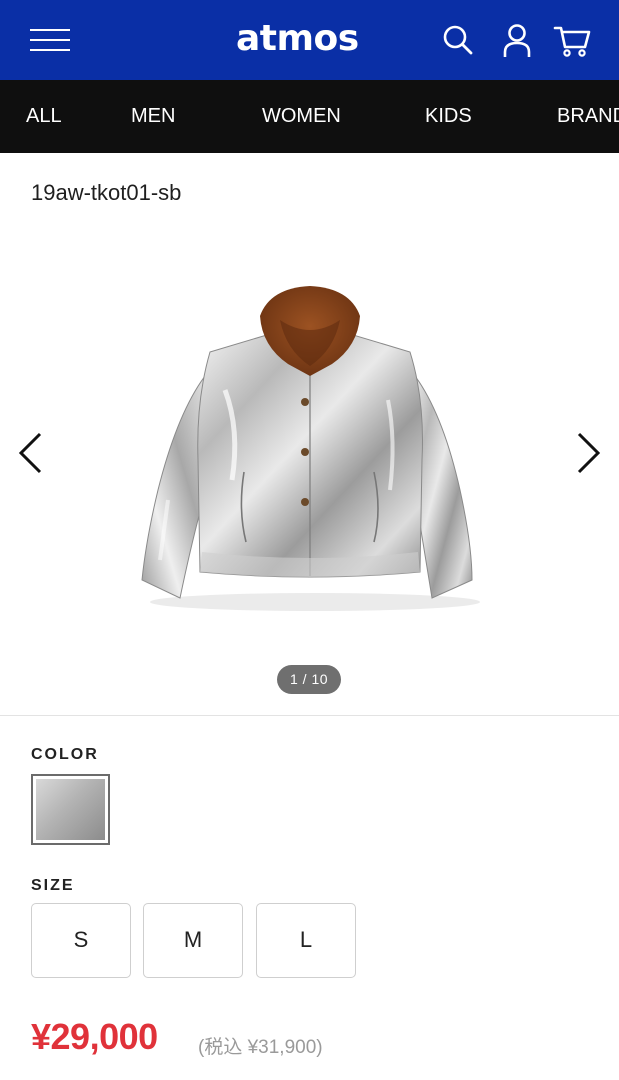  Describe the element at coordinates (309, 679) in the screenshot. I see `image-counter: 1 / 10` at that location.